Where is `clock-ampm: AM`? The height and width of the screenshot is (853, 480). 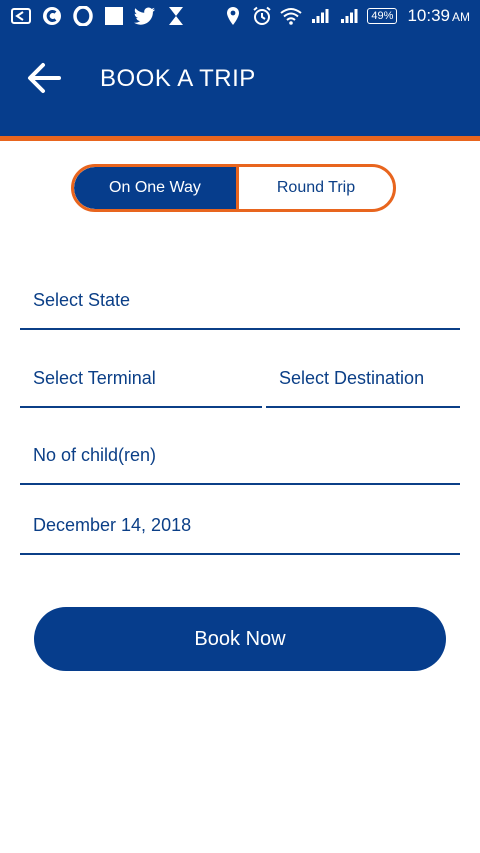 clock-ampm: AM is located at coordinates (461, 17).